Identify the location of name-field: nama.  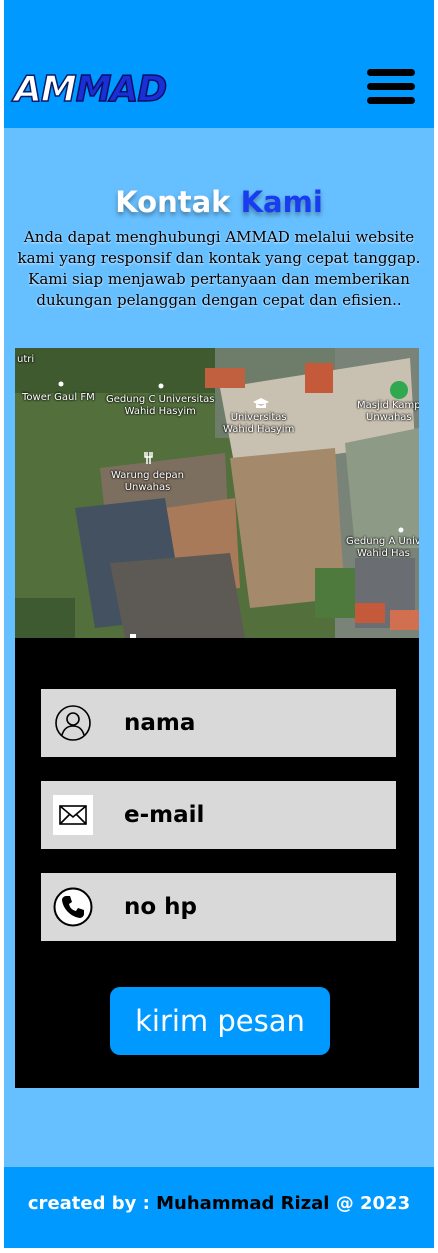
(218, 723).